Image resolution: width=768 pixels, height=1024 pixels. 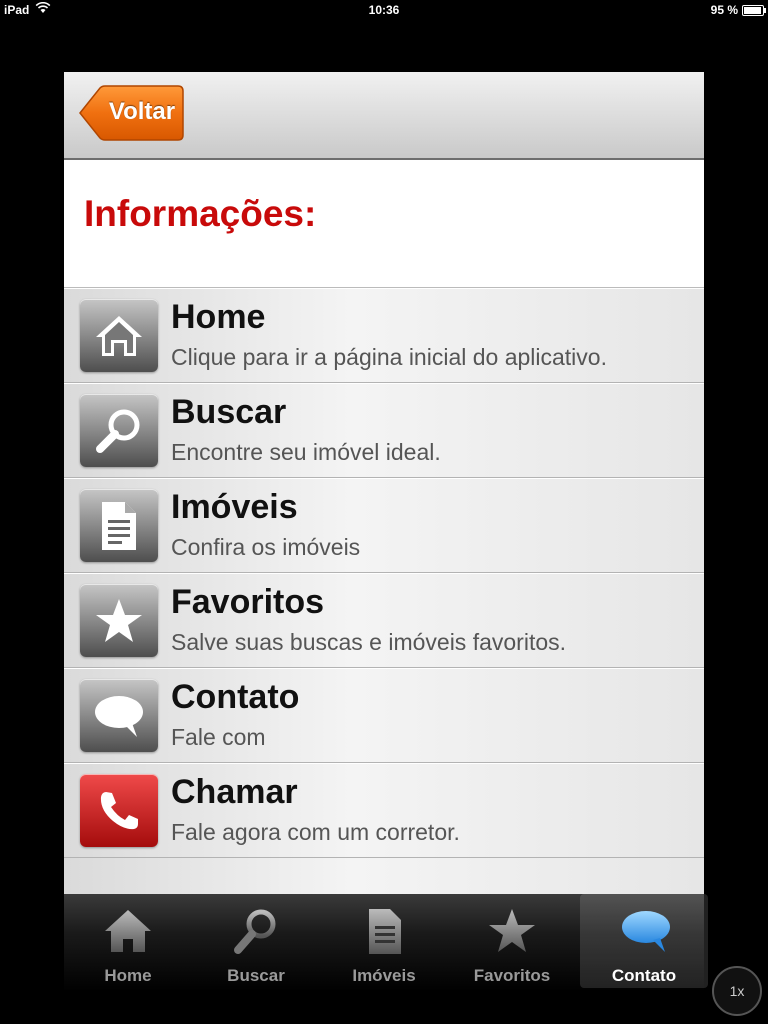 I want to click on menu-item-chamar: Chamar Fale agora com um corretor., so click(x=384, y=810).